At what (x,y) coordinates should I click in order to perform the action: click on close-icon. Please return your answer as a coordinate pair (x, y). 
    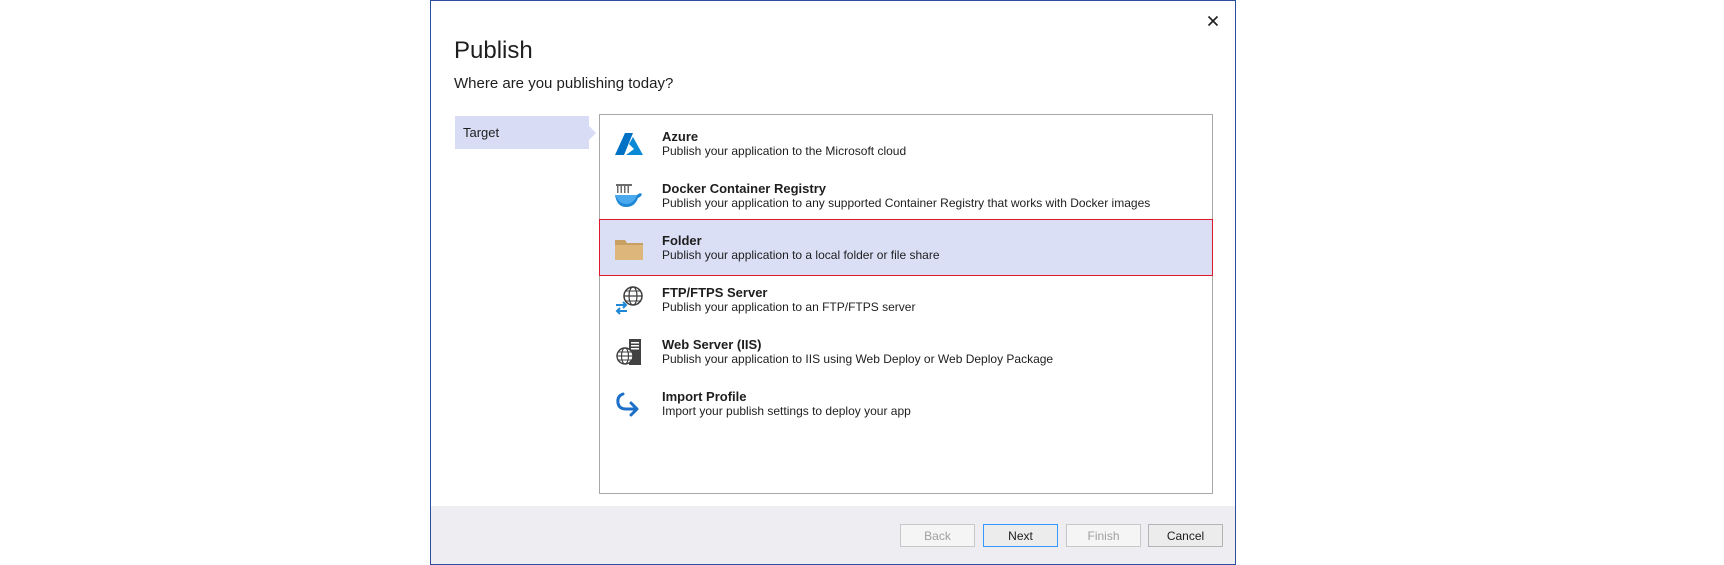
    Looking at the image, I should click on (1213, 21).